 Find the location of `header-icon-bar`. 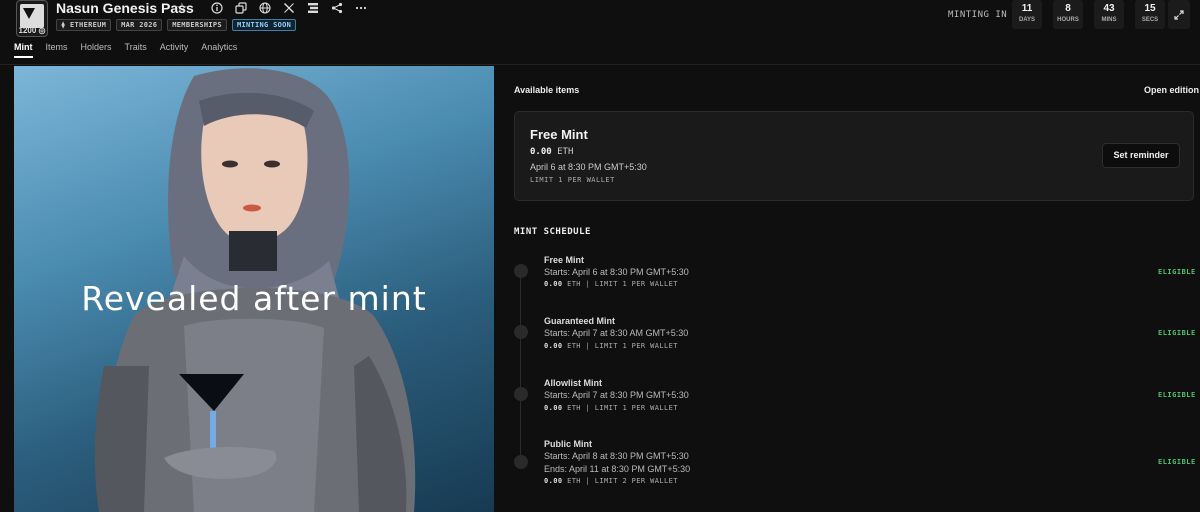

header-icon-bar is located at coordinates (289, 8).